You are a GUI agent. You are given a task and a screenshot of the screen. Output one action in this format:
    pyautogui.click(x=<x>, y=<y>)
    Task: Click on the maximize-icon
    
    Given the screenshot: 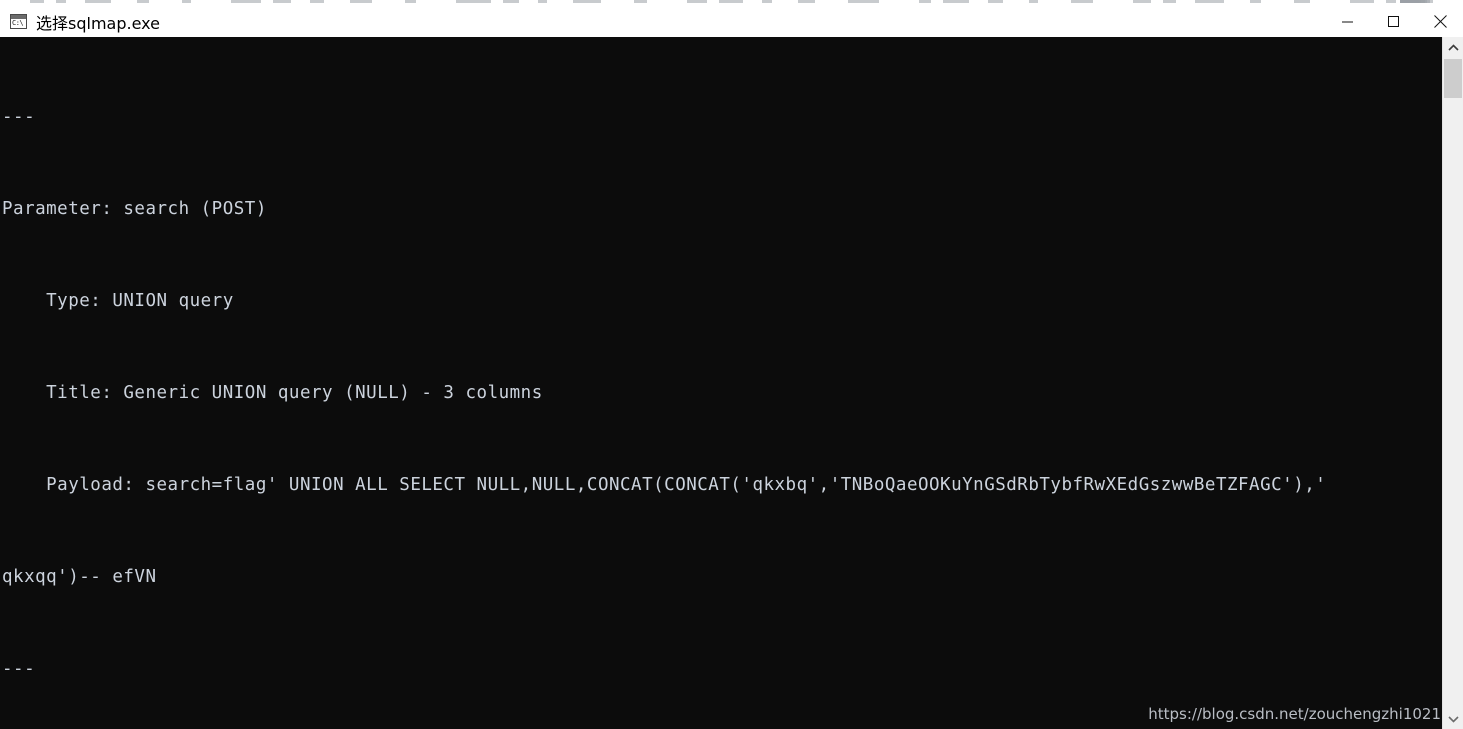 What is the action you would take?
    pyautogui.click(x=1393, y=21)
    